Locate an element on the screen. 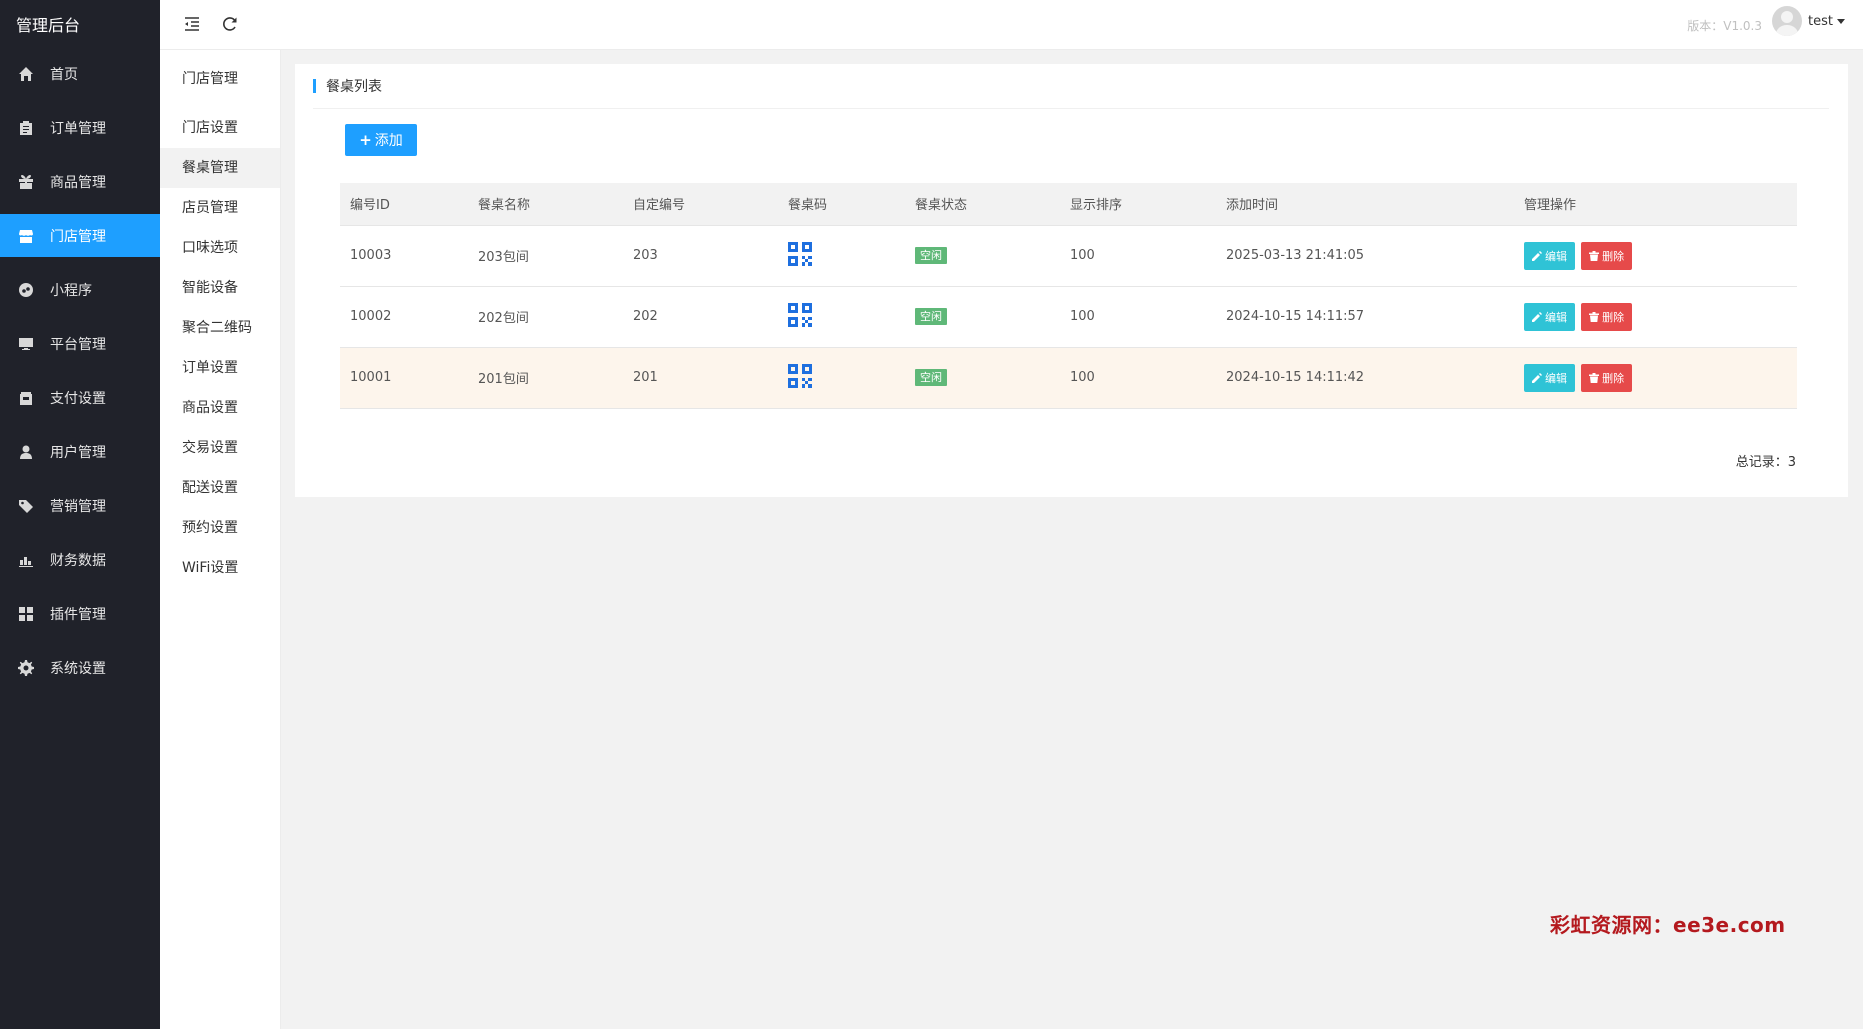  subnav-title: 门店管理 is located at coordinates (210, 79).